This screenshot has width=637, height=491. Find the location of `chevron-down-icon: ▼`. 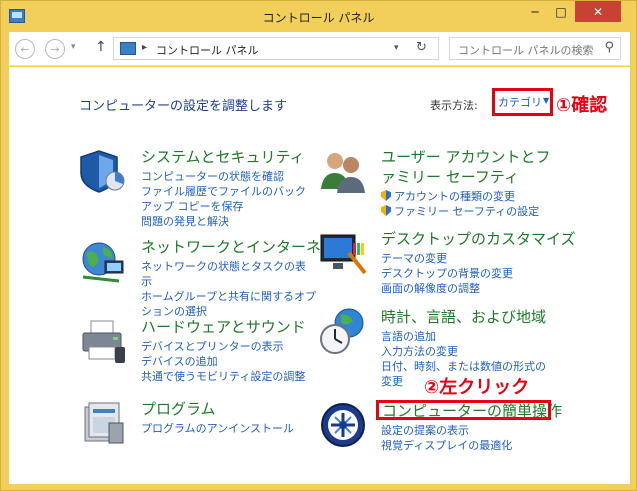

chevron-down-icon: ▼ is located at coordinates (546, 100).